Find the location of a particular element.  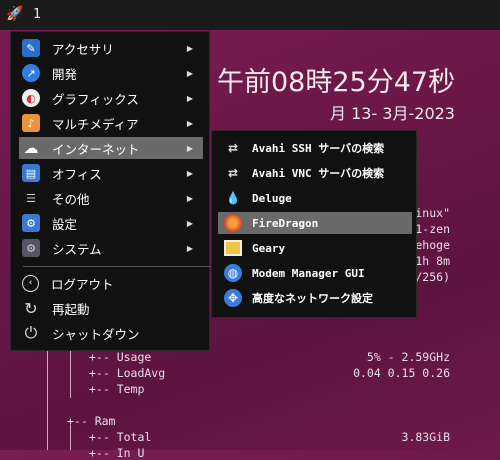

loadavg-value: 0.04 0.15 0.26 is located at coordinates (401, 373).